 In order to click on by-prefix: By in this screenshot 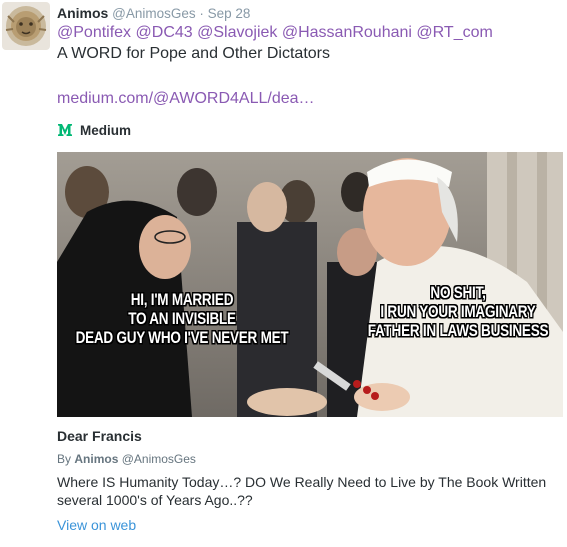, I will do `click(64, 459)`.